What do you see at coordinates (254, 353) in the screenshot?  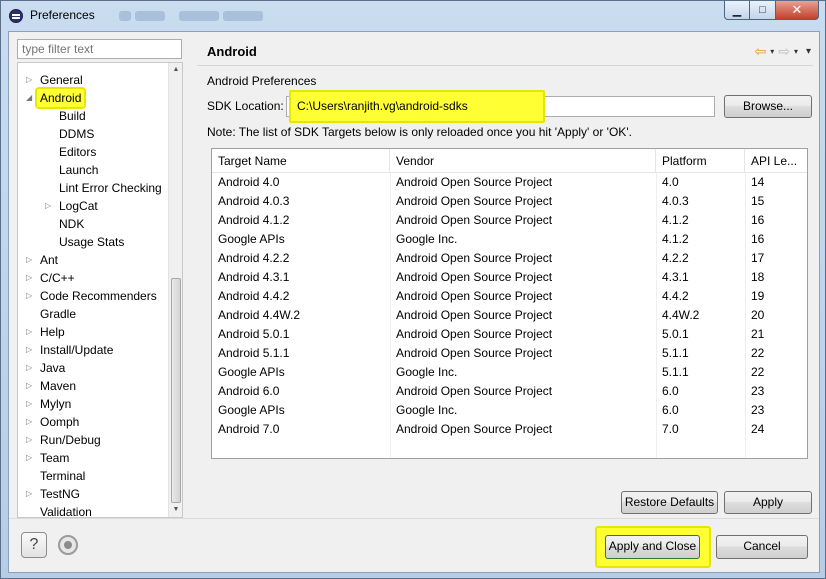 I see `table-cell: Android 5.1.1` at bounding box center [254, 353].